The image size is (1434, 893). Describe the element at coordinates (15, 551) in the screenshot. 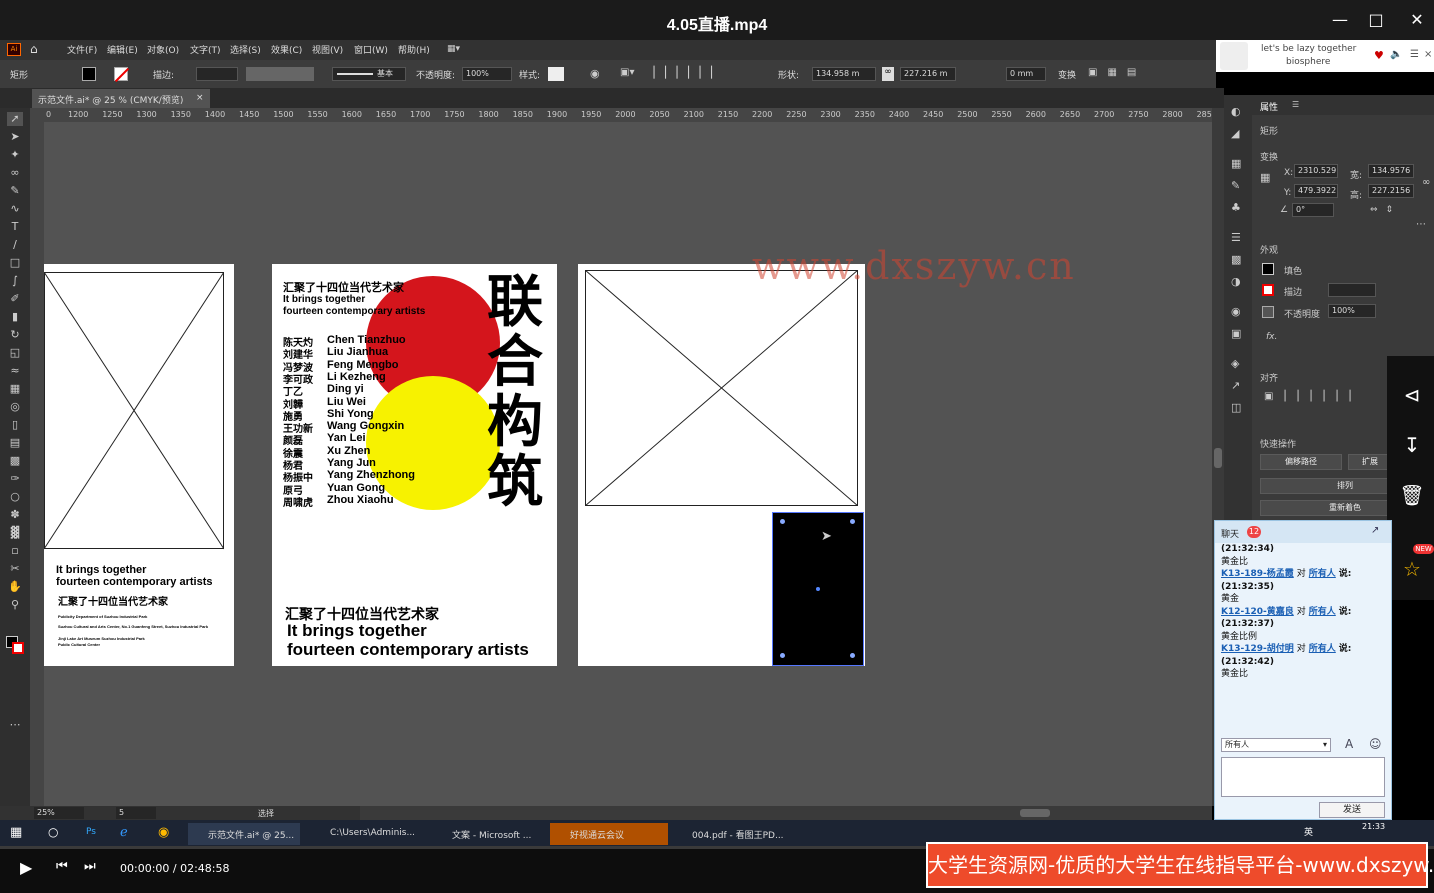

I see `artboard-tool-icon: ▫` at that location.